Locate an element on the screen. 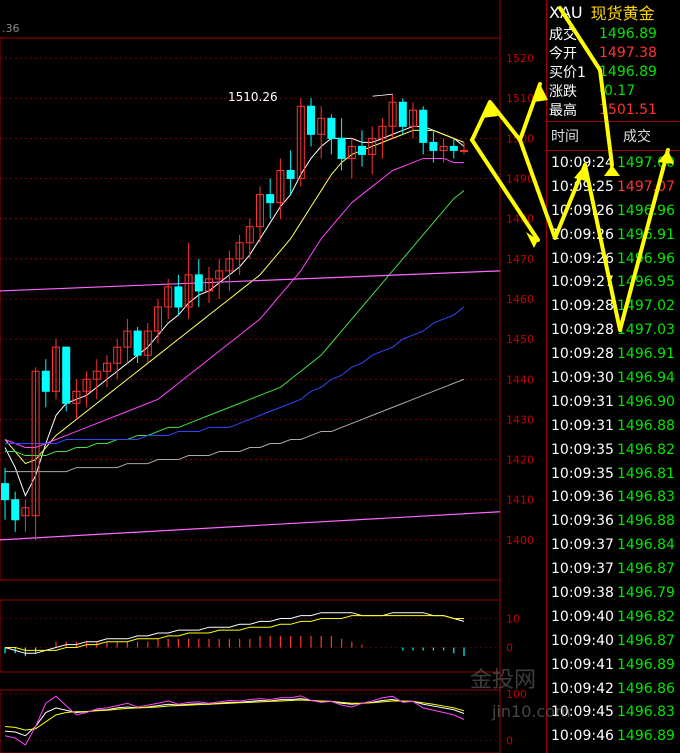  tick-price: 1496.96 is located at coordinates (646, 210).